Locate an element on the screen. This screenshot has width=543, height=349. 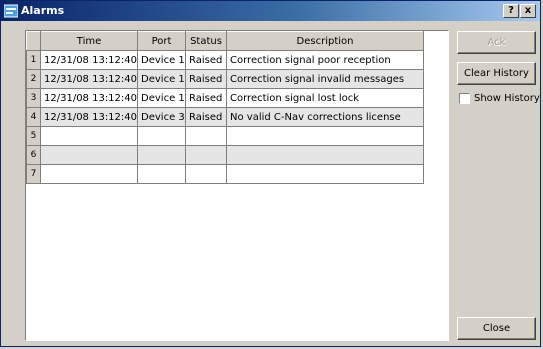
clear-history-button: Clear History is located at coordinates (496, 73).